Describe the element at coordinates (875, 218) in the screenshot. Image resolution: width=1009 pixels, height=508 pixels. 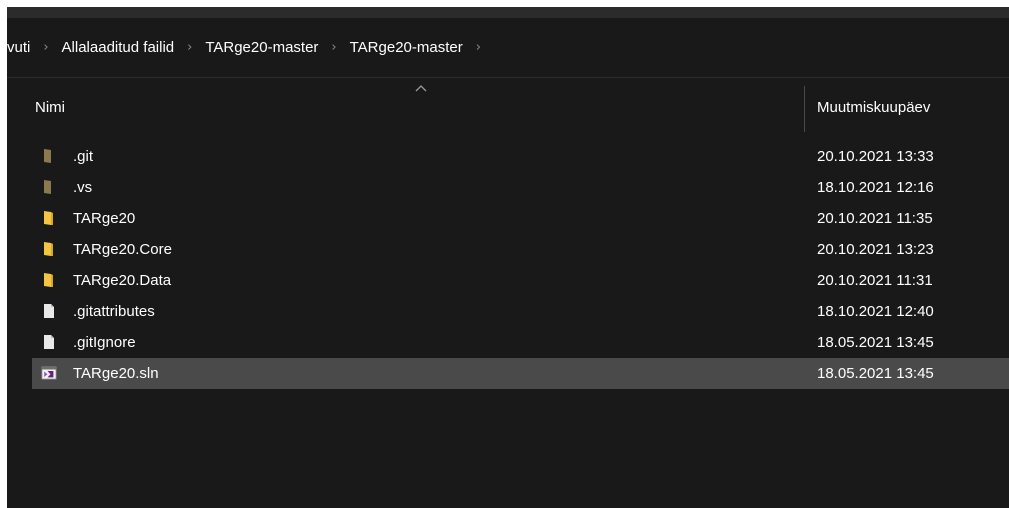
I see `file-modified-date: 20.10.2021 11:35` at that location.